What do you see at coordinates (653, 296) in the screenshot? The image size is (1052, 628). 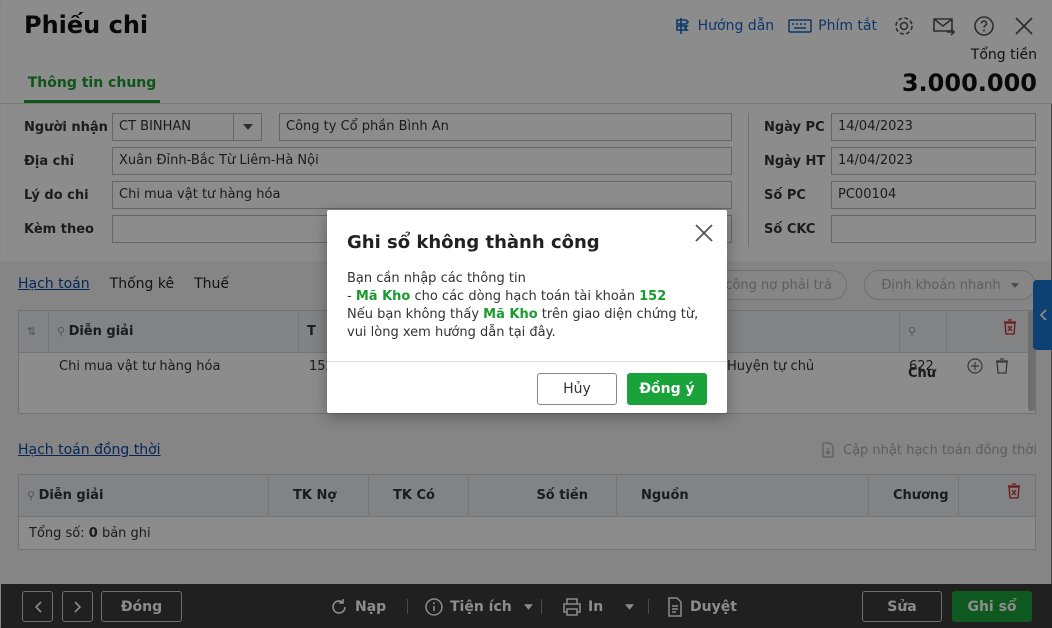 I see `account-number: 152` at bounding box center [653, 296].